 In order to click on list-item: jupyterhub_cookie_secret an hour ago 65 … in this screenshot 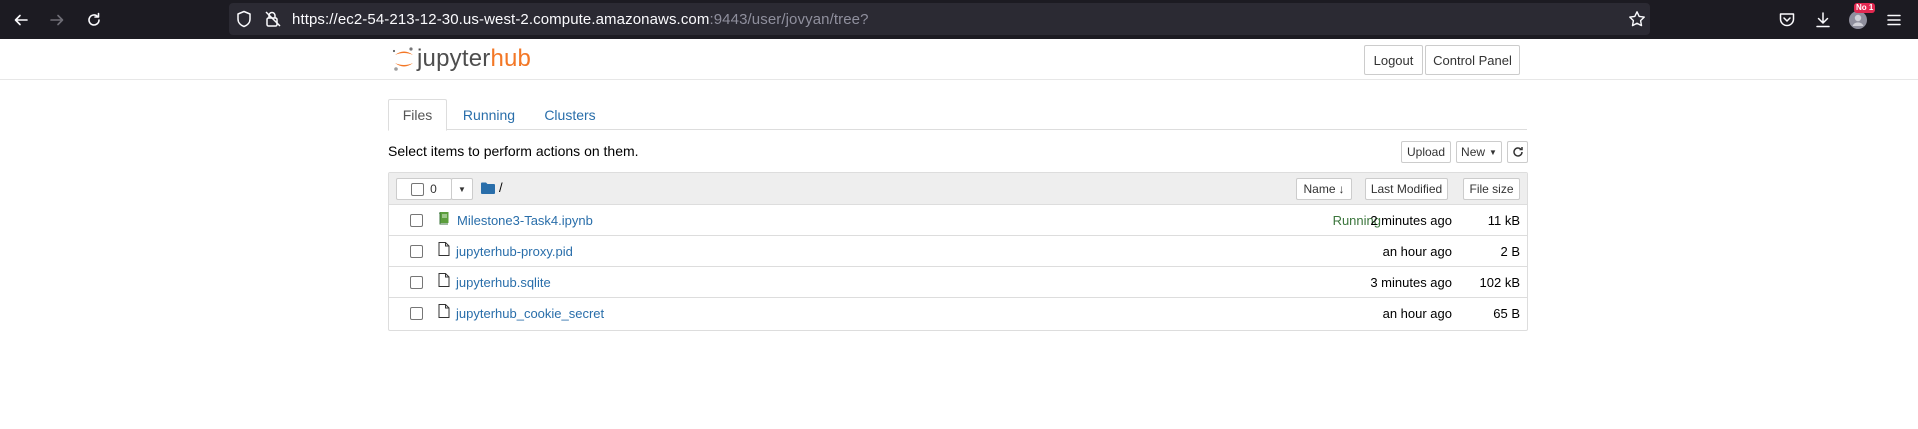, I will do `click(958, 313)`.